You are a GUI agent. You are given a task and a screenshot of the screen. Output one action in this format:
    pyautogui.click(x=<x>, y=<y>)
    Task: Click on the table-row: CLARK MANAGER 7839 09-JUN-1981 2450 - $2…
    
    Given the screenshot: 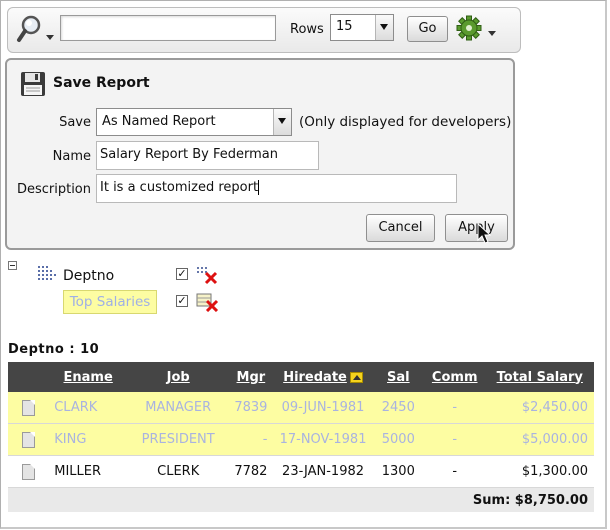 What is the action you would take?
    pyautogui.click(x=301, y=408)
    